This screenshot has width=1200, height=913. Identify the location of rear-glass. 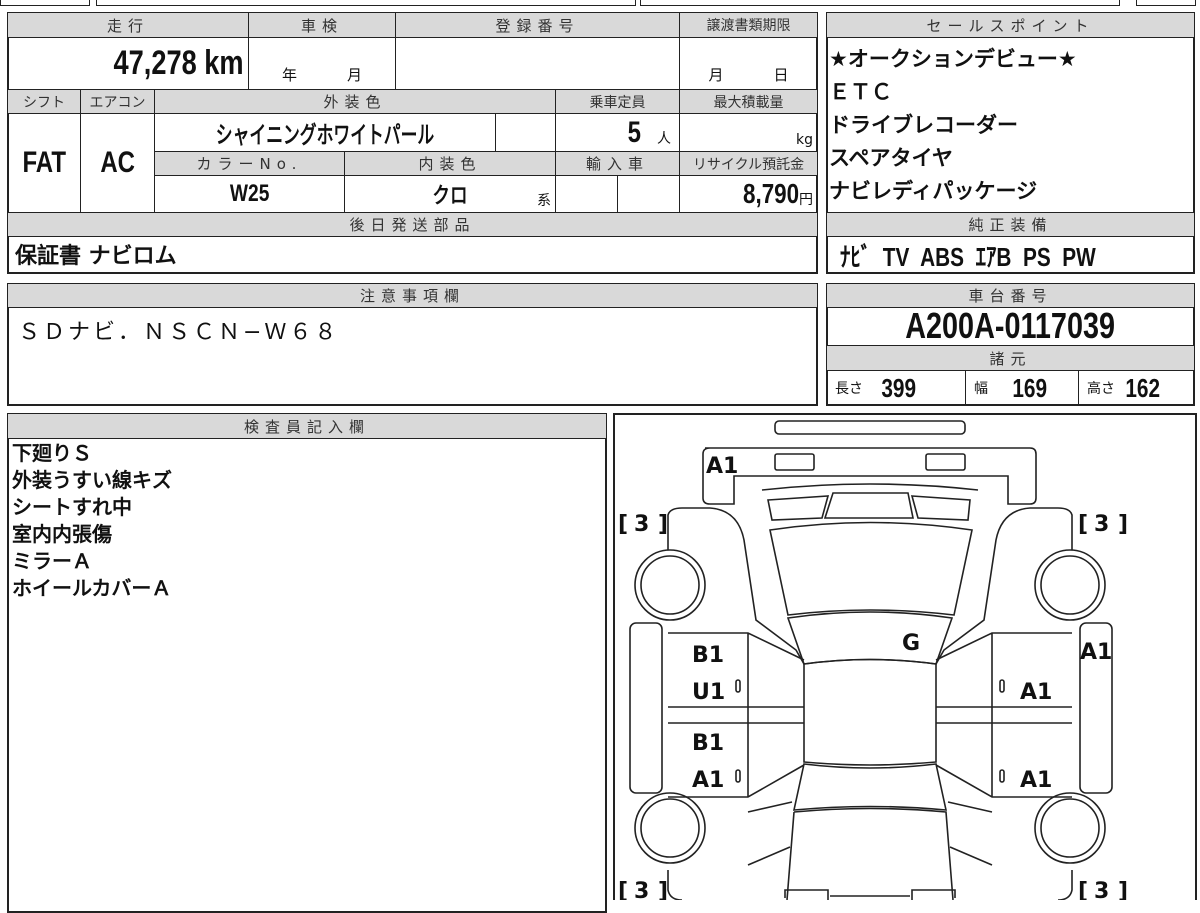
(870, 787).